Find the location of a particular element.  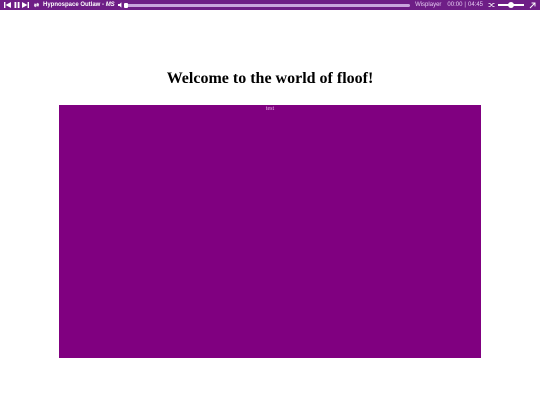

track-artist: MS is located at coordinates (110, 5).